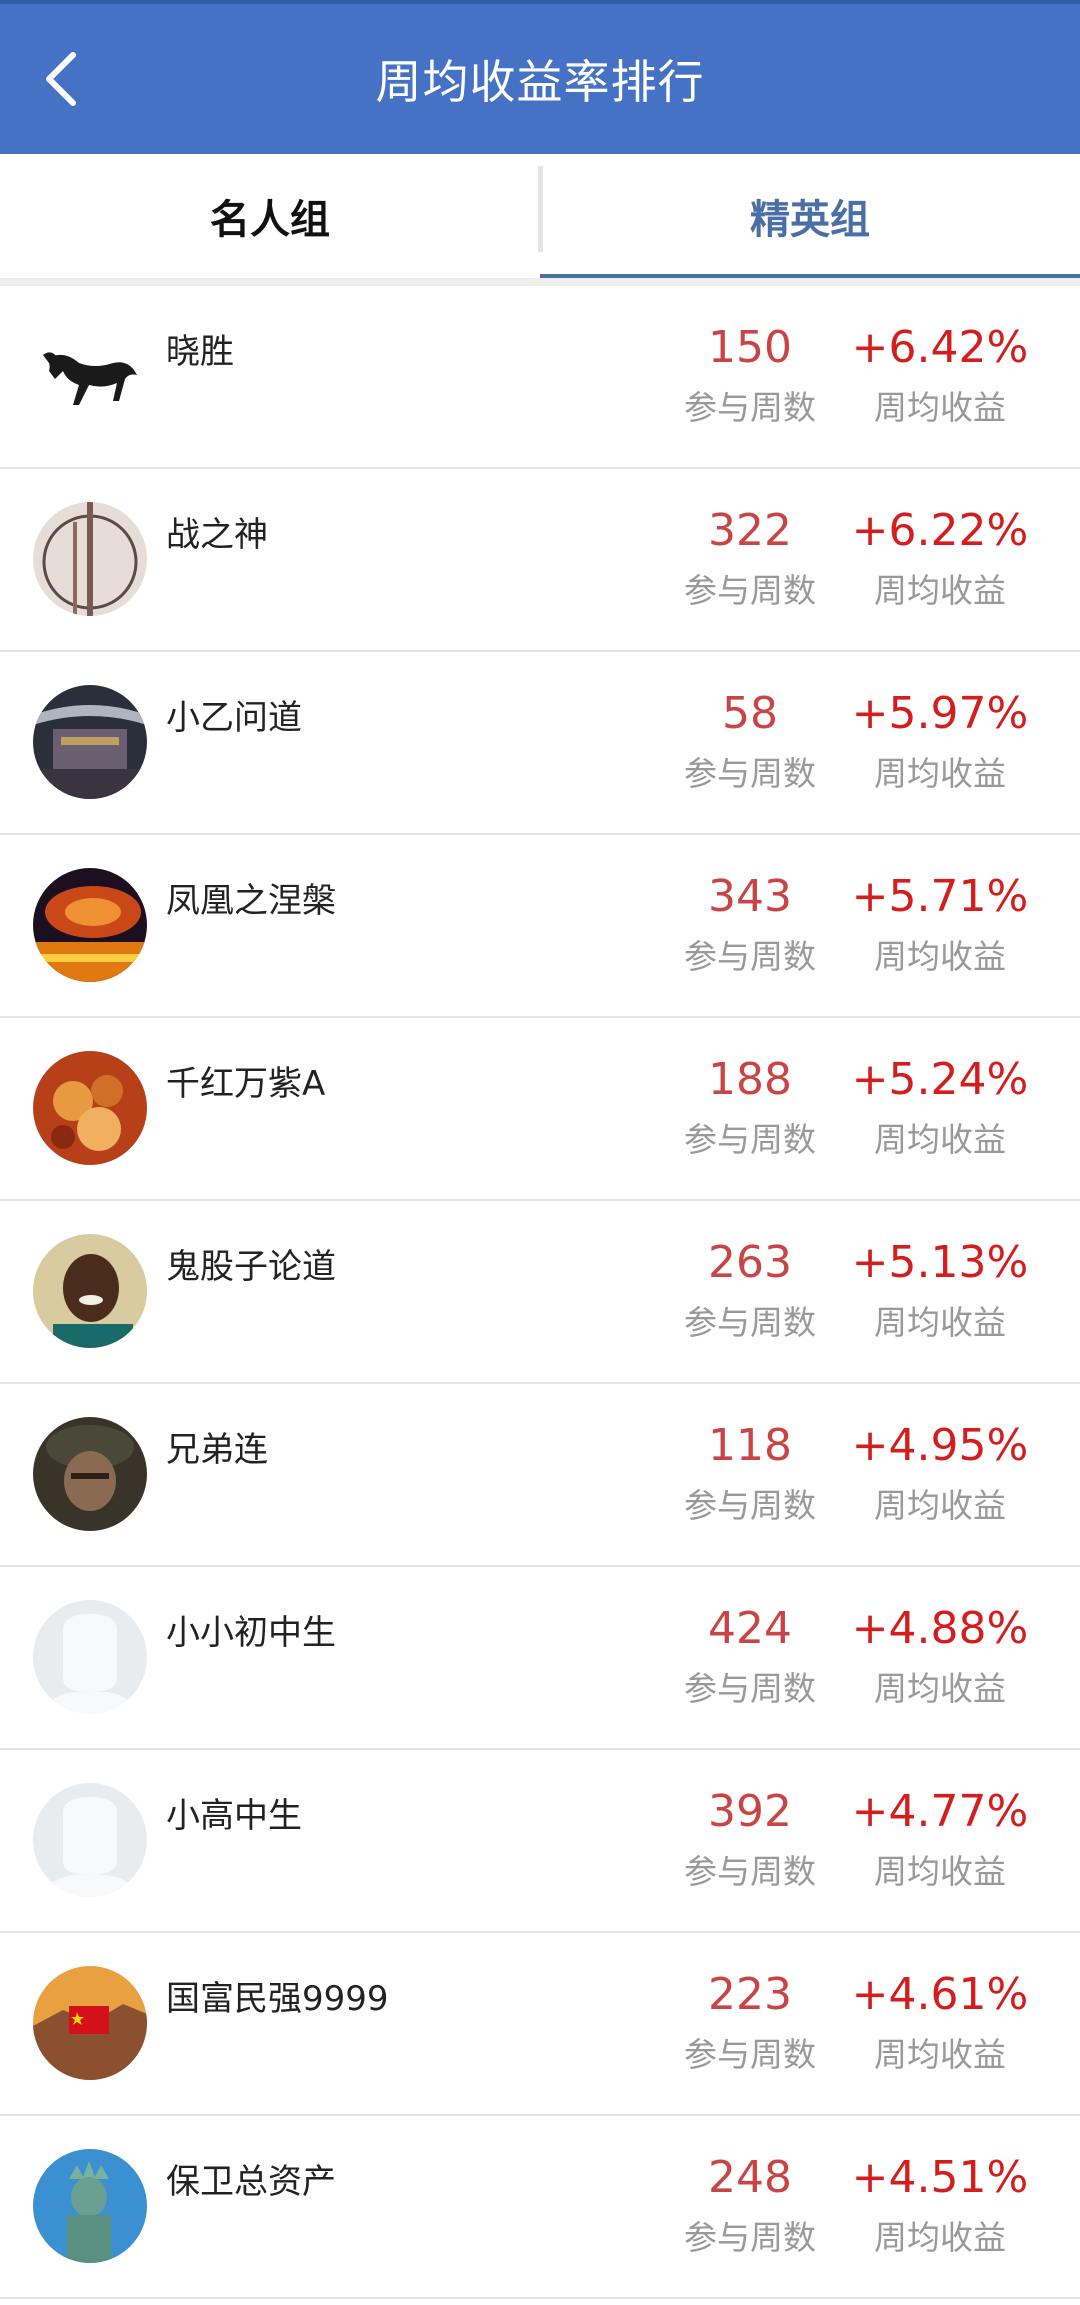  I want to click on weeks-column: 343 参与周数, so click(750, 924).